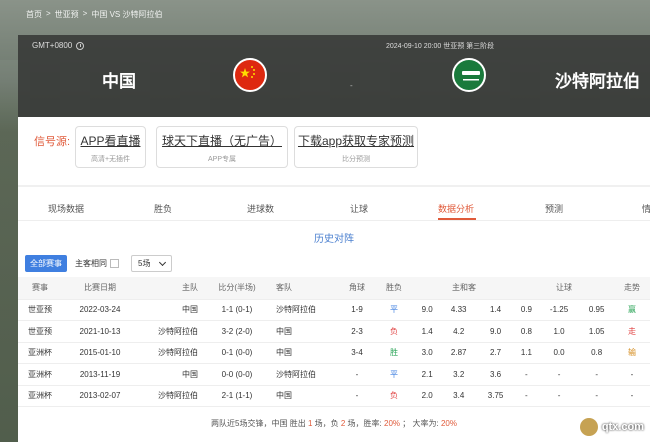 This screenshot has height=442, width=650. I want to click on source-app-predict: 下载app获取专家预测 比分预测, so click(356, 147).